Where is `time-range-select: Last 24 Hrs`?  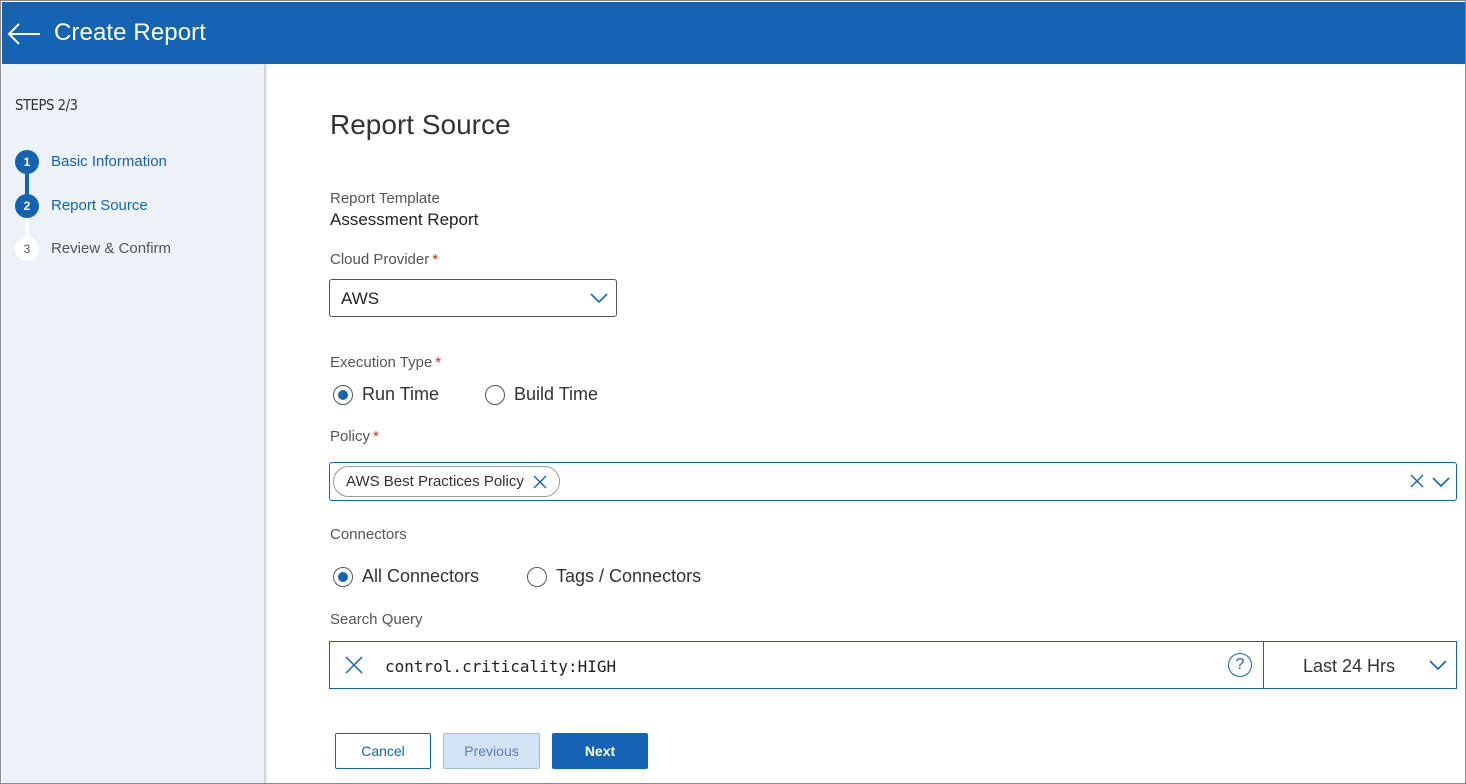 time-range-select: Last 24 Hrs is located at coordinates (1360, 665).